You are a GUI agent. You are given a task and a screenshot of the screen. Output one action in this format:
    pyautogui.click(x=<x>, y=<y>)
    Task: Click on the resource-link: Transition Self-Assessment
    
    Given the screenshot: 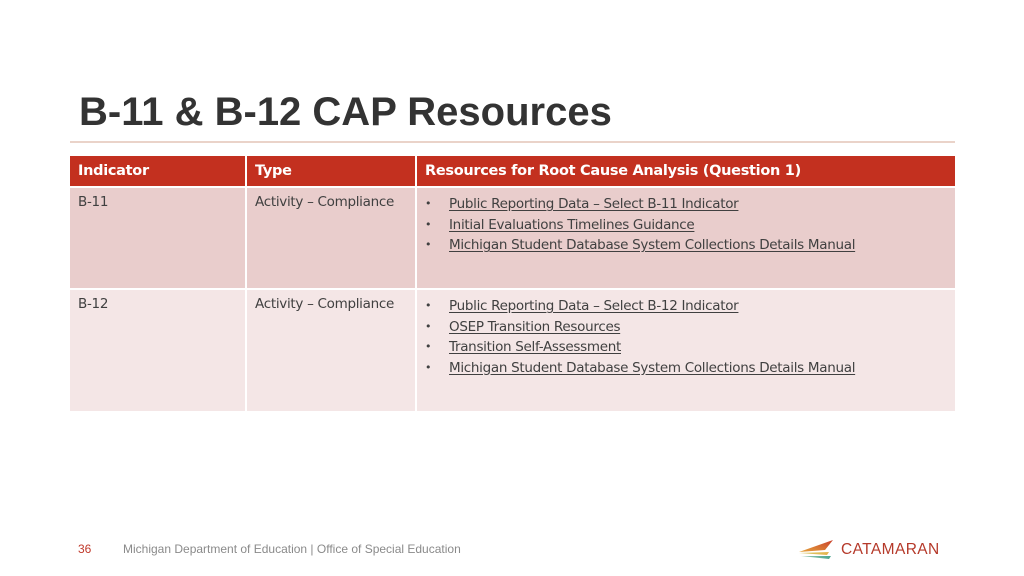 What is the action you would take?
    pyautogui.click(x=535, y=347)
    